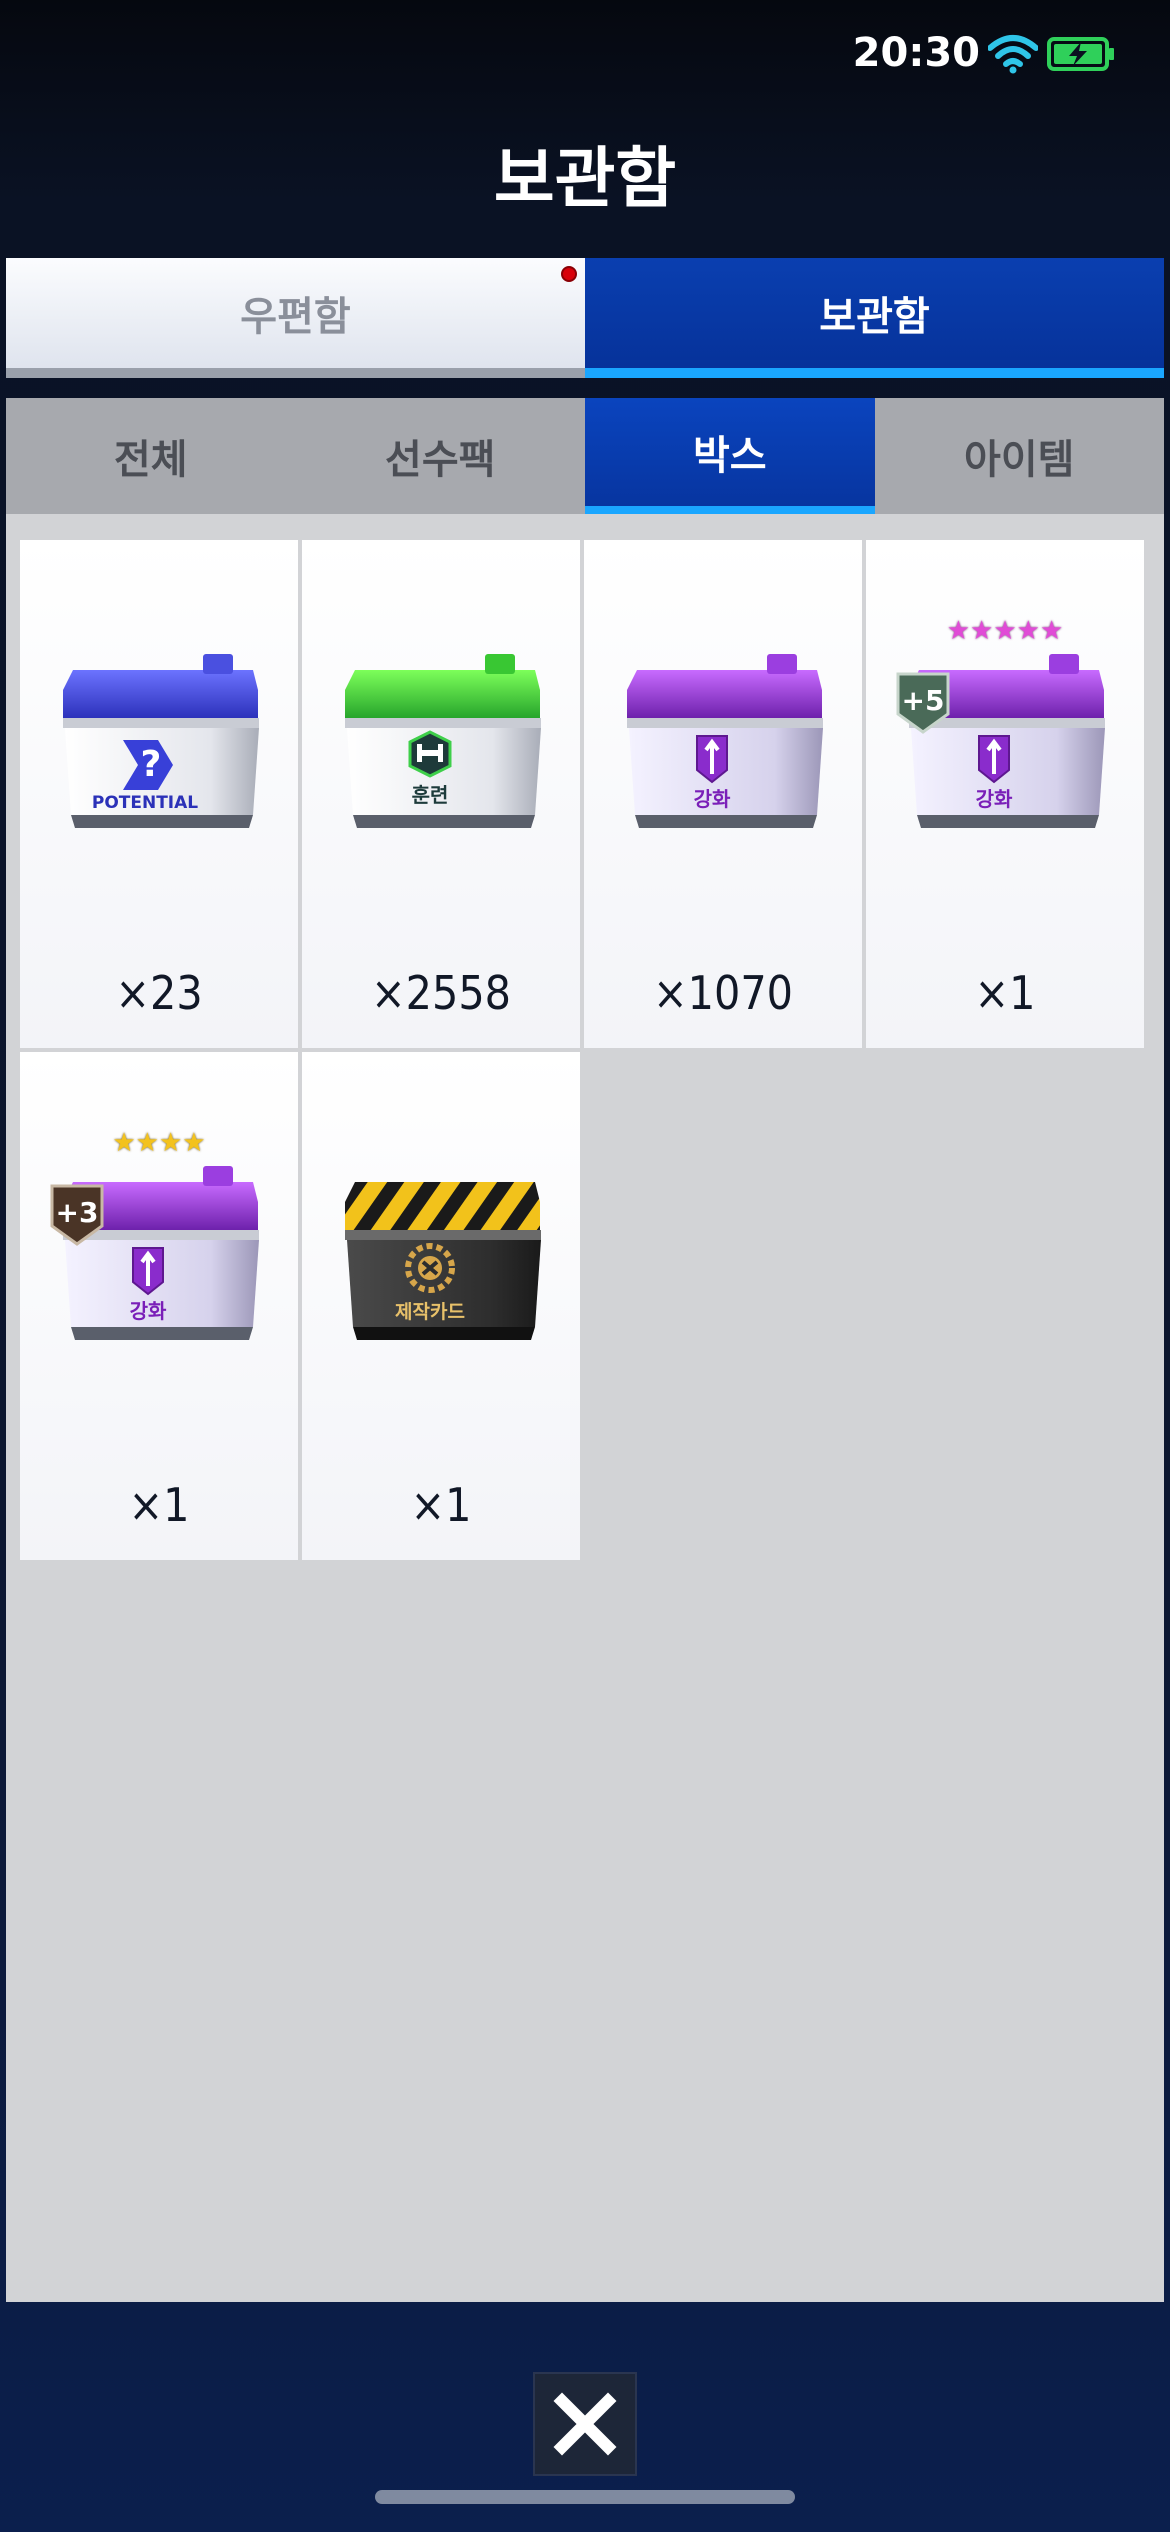  I want to click on svg-text: +3, so click(77, 1212).